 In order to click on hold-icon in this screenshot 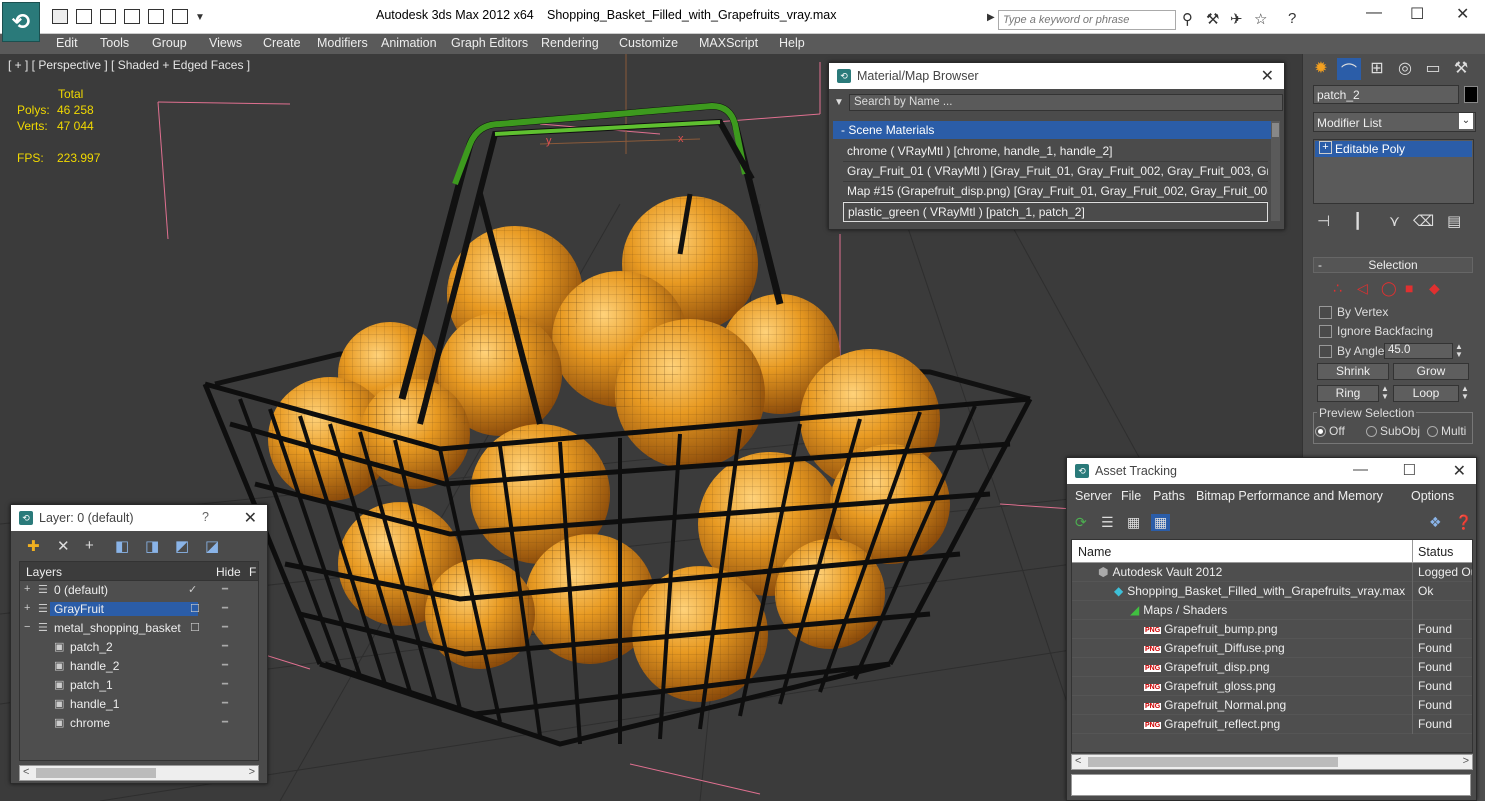, I will do `click(156, 16)`.